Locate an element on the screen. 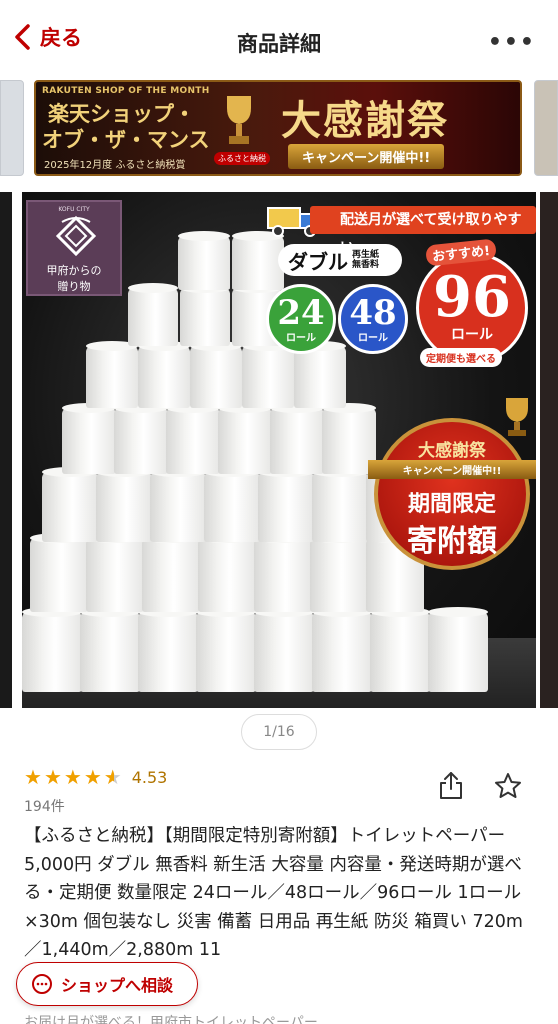  prev-image-peek is located at coordinates (6, 450).